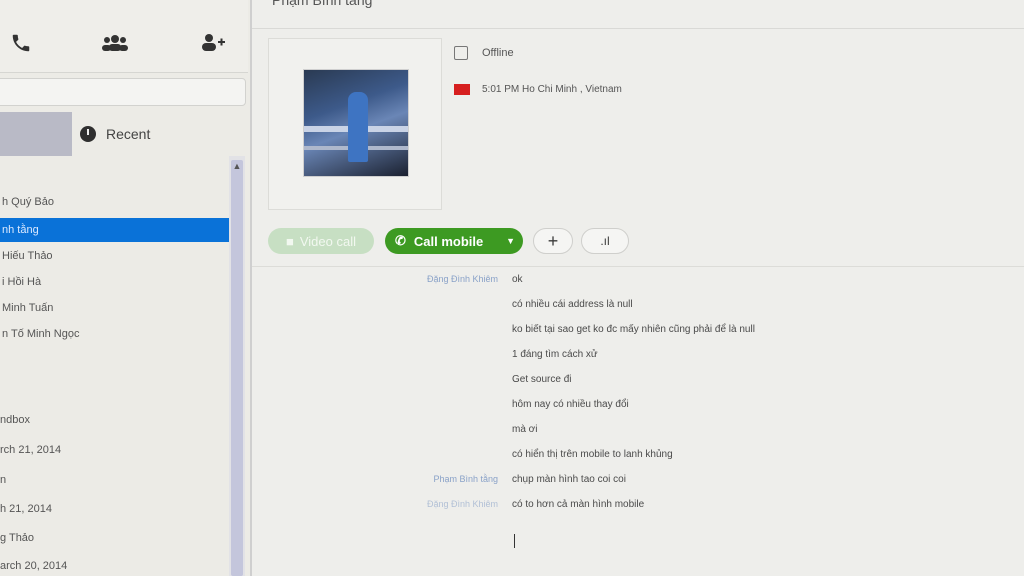 This screenshot has height=576, width=1024. I want to click on location-row: 5:01 PM Ho Chi Minh , Vietnam, so click(538, 89).